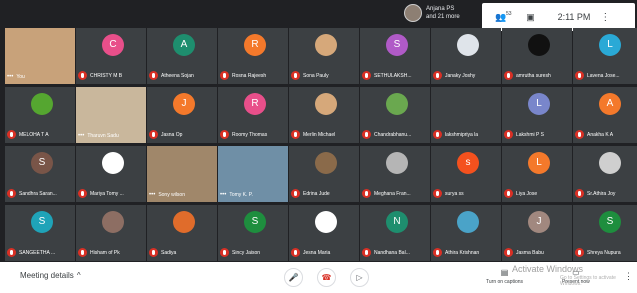  Describe the element at coordinates (111, 233) in the screenshot. I see `participant-tile: Hisham of Pk` at that location.